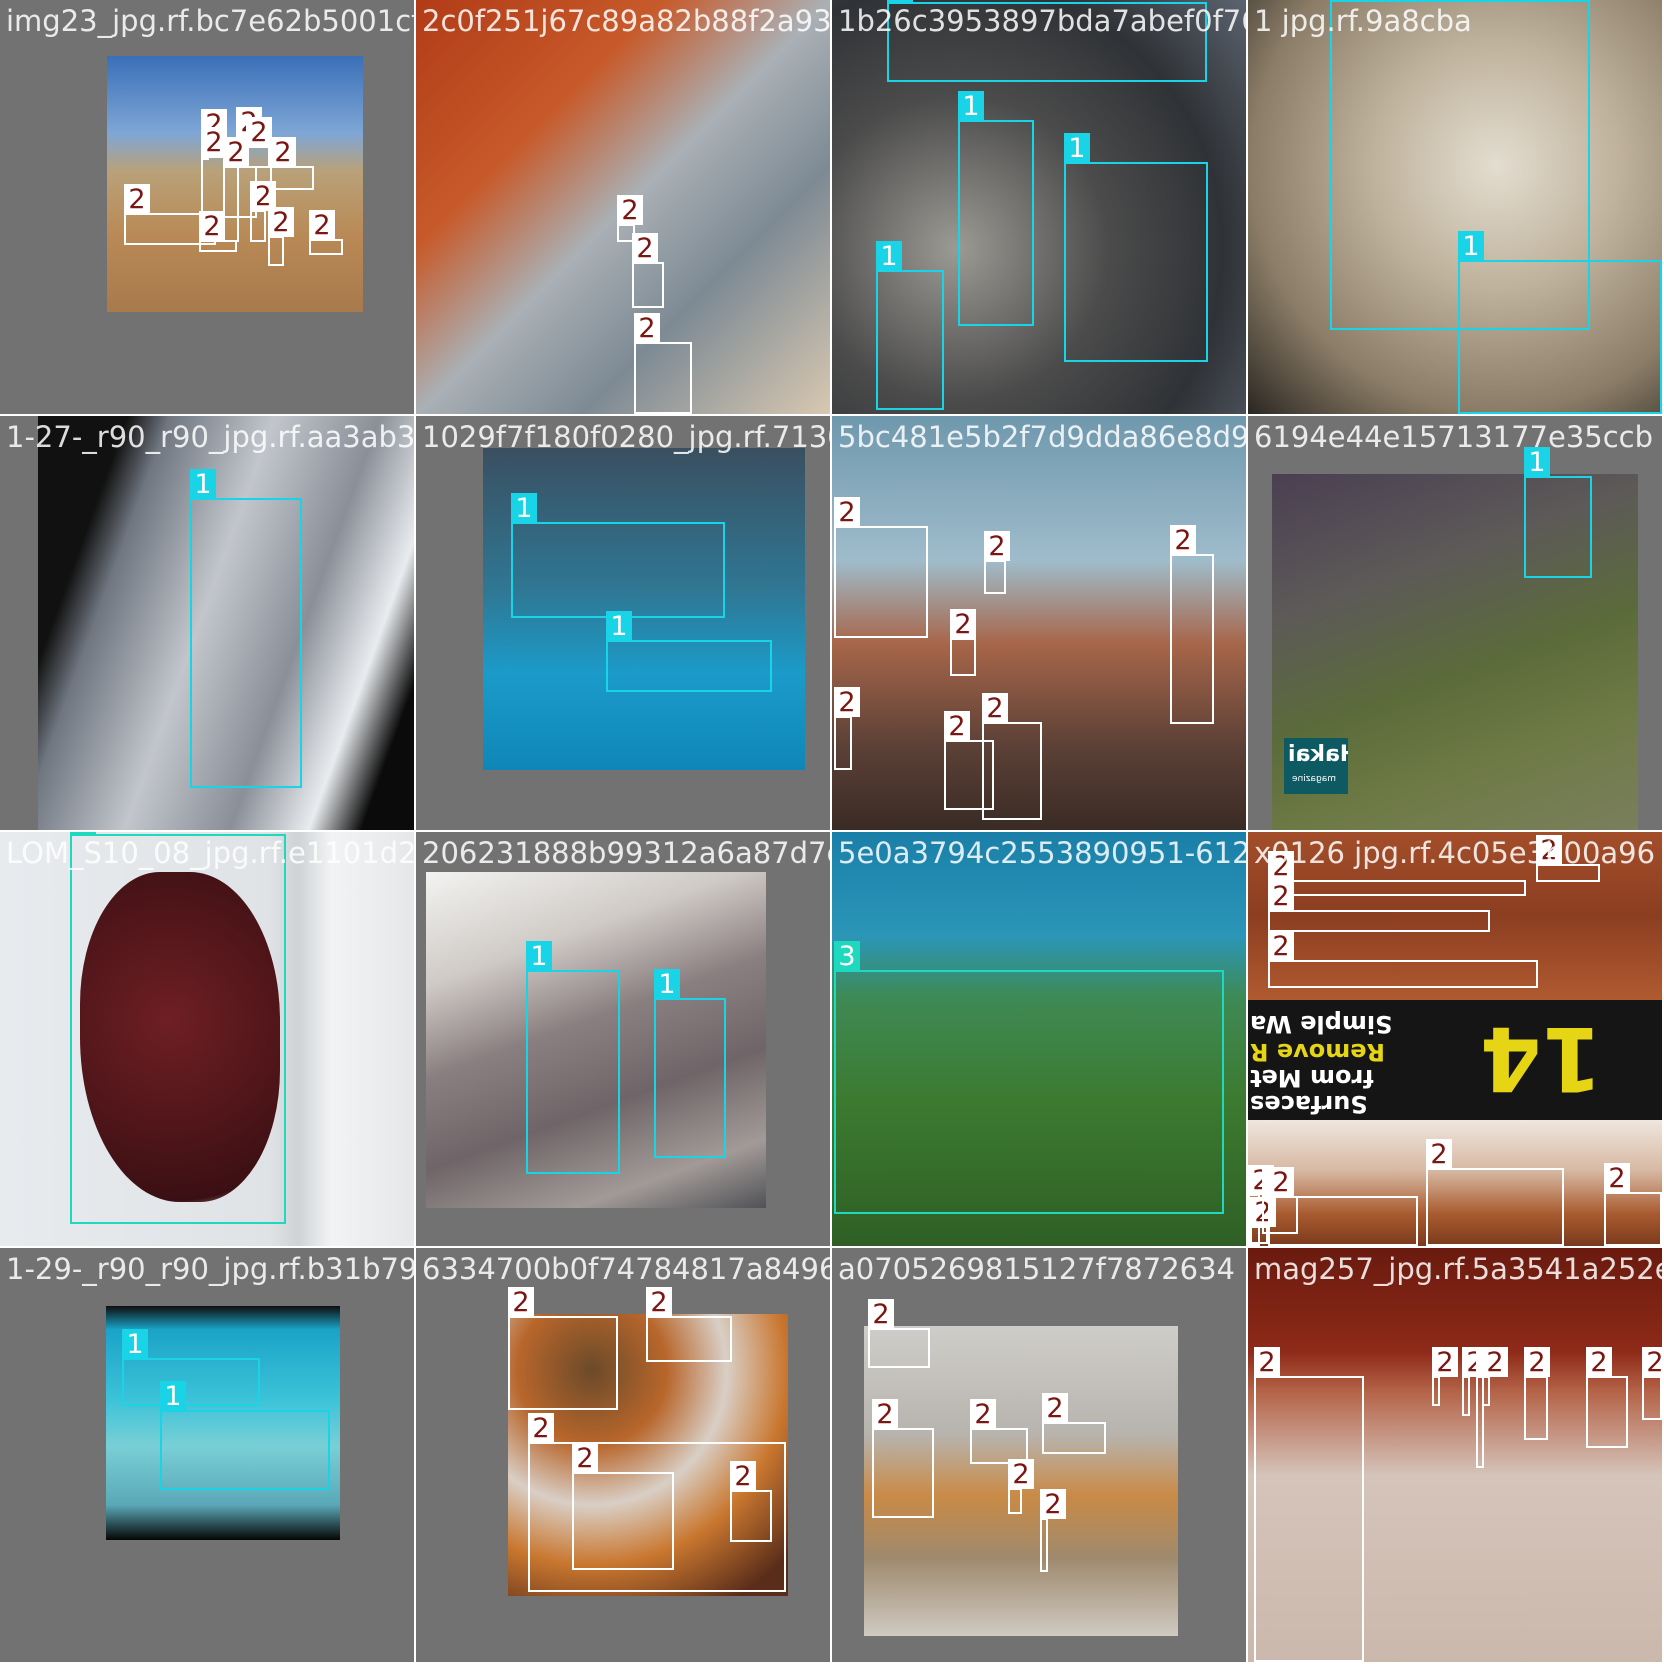  What do you see at coordinates (1455, 623) in the screenshot?
I see `mosaic-tile: Hakai magazine 1 6194e44e15713177e35ccb` at bounding box center [1455, 623].